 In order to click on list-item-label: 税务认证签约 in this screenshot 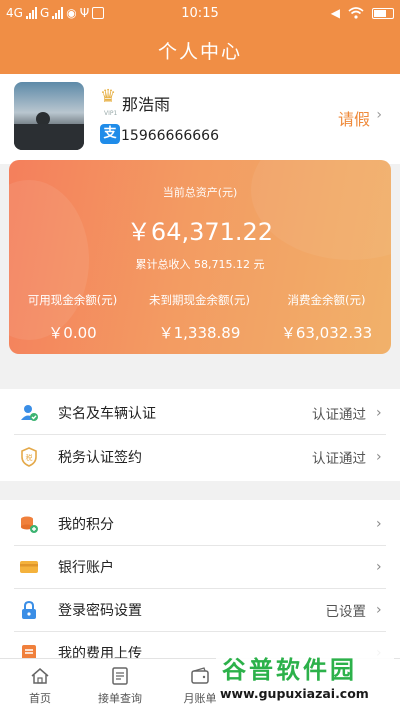, I will do `click(100, 458)`.